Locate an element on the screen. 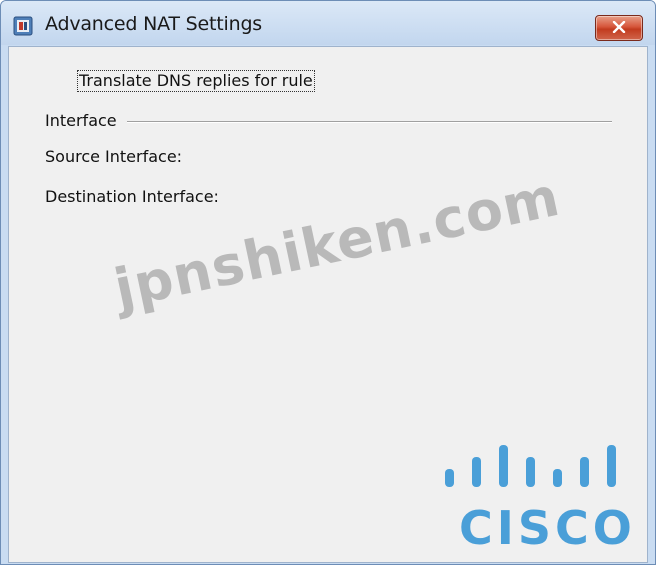 The width and height of the screenshot is (656, 565). cisco-logo: CISCO is located at coordinates (537, 497).